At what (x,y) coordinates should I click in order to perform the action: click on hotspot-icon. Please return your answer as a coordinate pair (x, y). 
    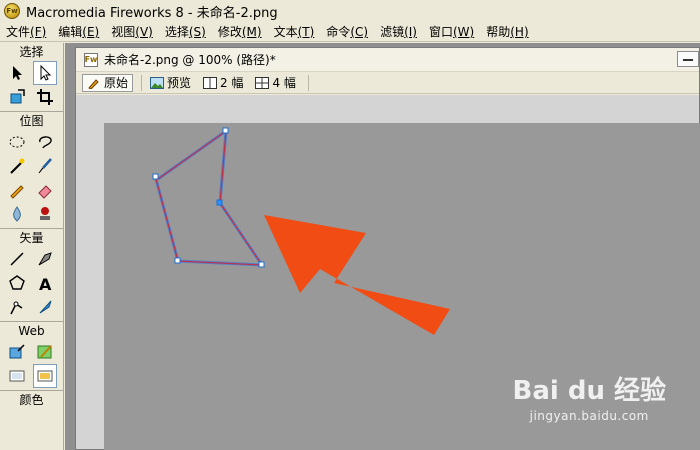
    Looking at the image, I should click on (17, 352).